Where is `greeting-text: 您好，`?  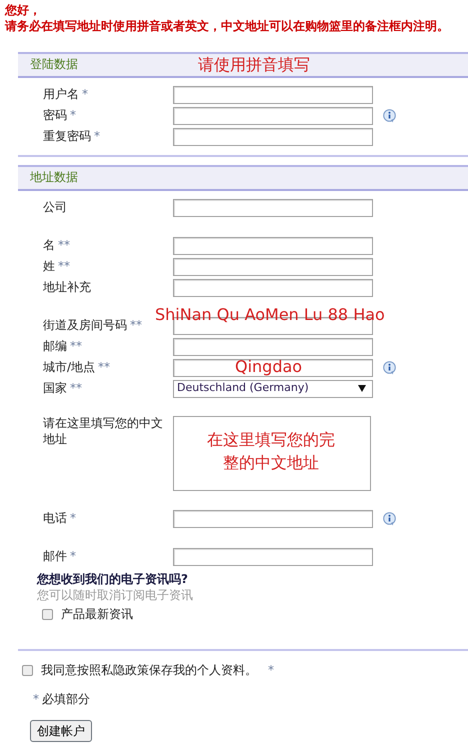 greeting-text: 您好， is located at coordinates (23, 10).